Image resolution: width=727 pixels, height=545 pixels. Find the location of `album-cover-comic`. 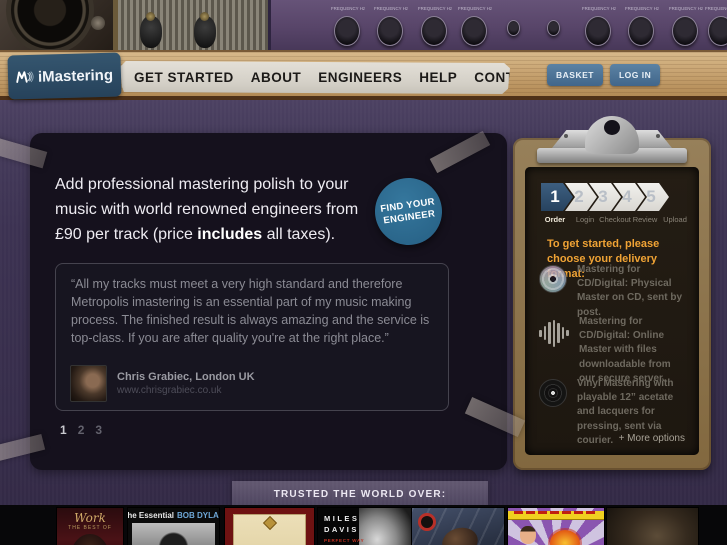

album-cover-comic is located at coordinates (556, 526).